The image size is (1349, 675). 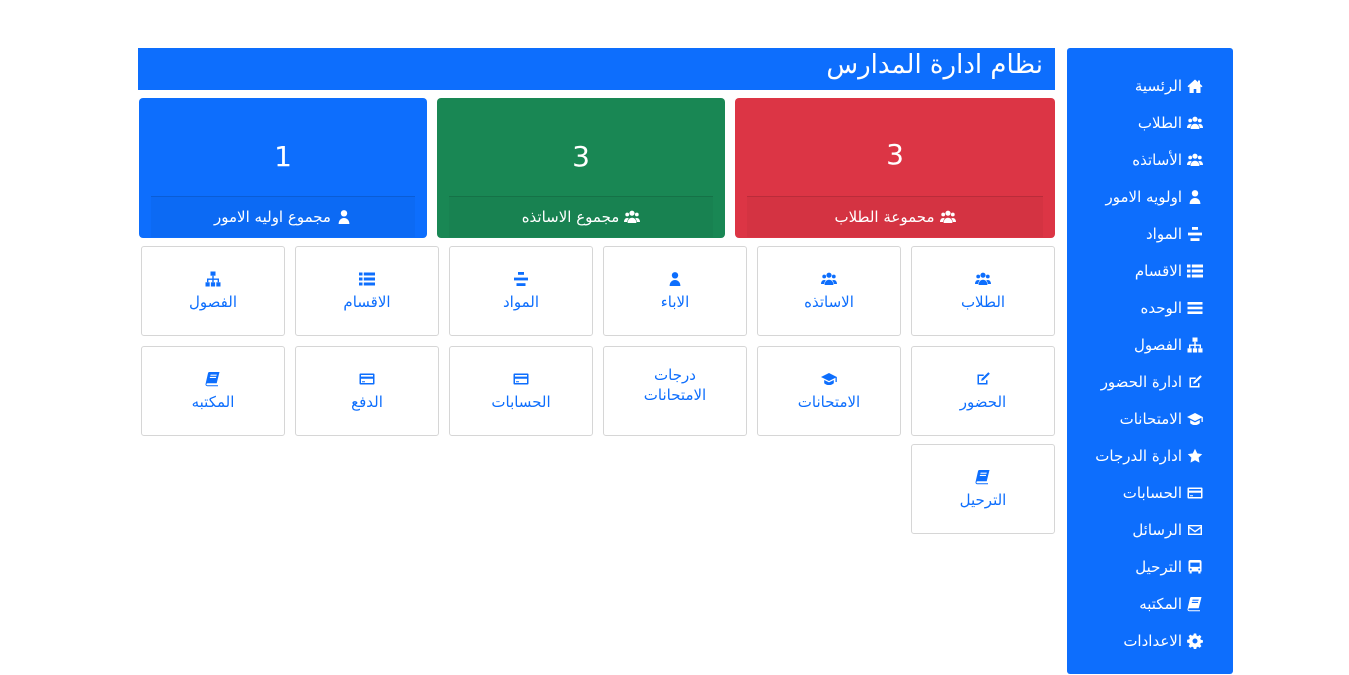 I want to click on sidebar-item-label: الامتحانات, so click(x=1150, y=418).